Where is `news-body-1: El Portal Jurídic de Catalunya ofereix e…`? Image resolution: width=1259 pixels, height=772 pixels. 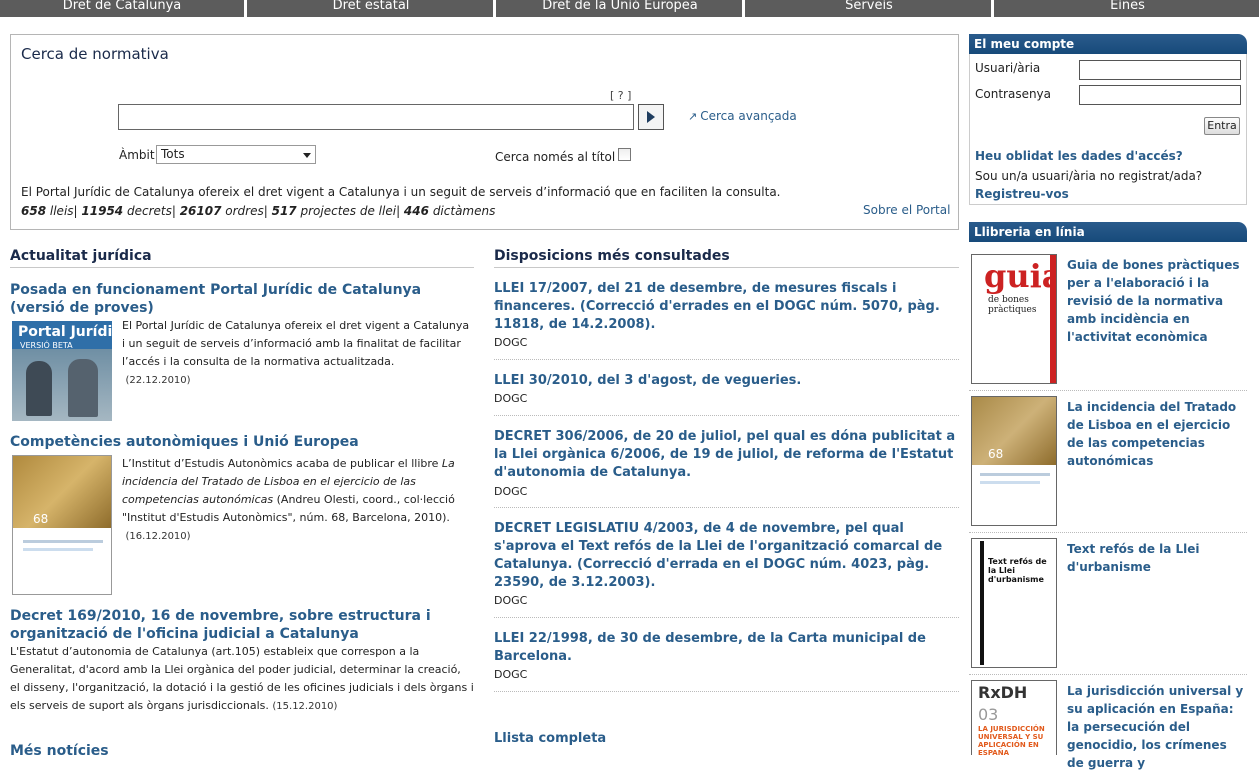
news-body-1: El Portal Jurídic de Catalunya ofereix e… is located at coordinates (298, 353).